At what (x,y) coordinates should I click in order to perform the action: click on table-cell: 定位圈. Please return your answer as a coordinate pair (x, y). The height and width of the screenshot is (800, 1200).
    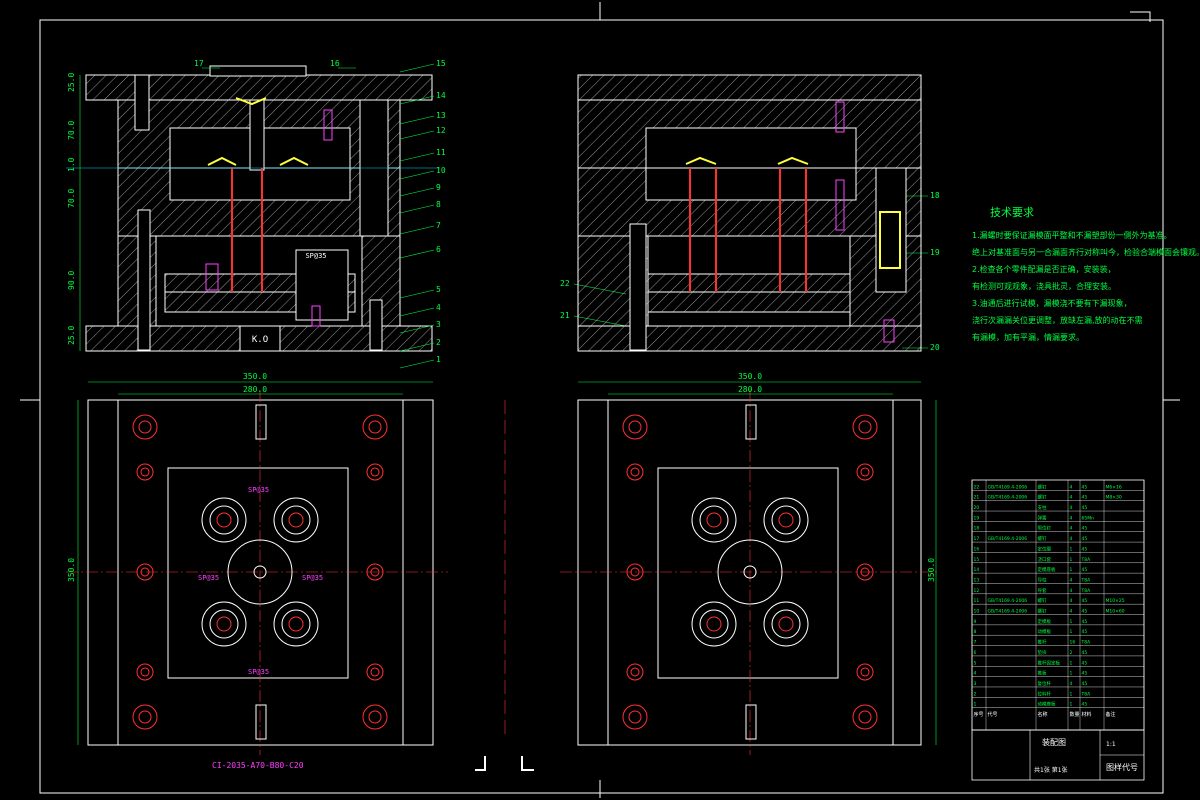
    Looking at the image, I should click on (1045, 548).